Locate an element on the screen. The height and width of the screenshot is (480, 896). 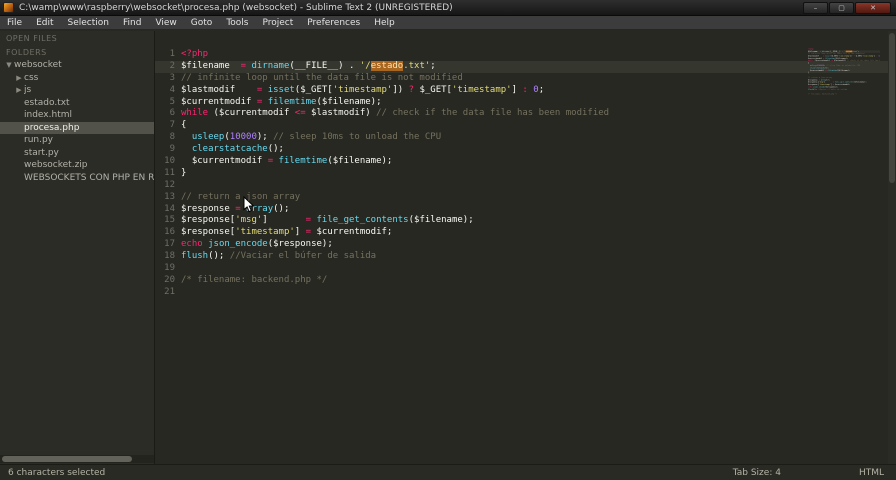
menu-file: File is located at coordinates (14, 22).